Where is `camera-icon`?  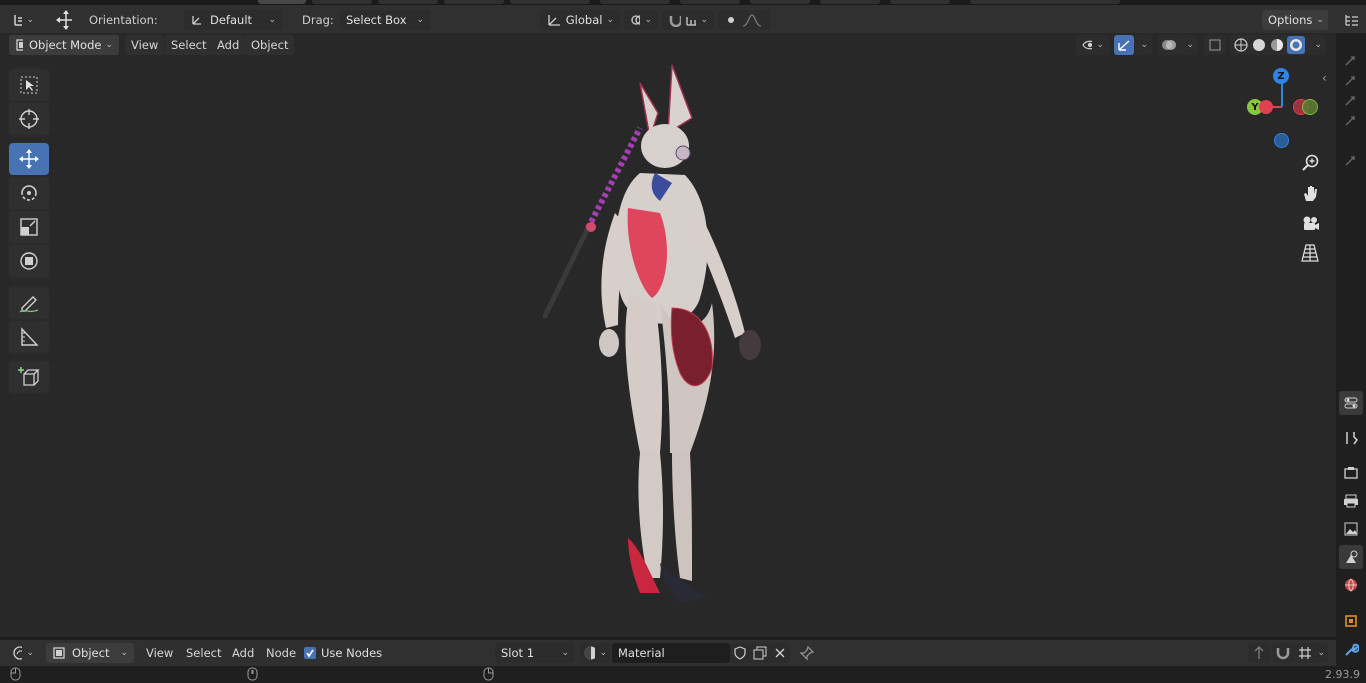
camera-icon is located at coordinates (1311, 223).